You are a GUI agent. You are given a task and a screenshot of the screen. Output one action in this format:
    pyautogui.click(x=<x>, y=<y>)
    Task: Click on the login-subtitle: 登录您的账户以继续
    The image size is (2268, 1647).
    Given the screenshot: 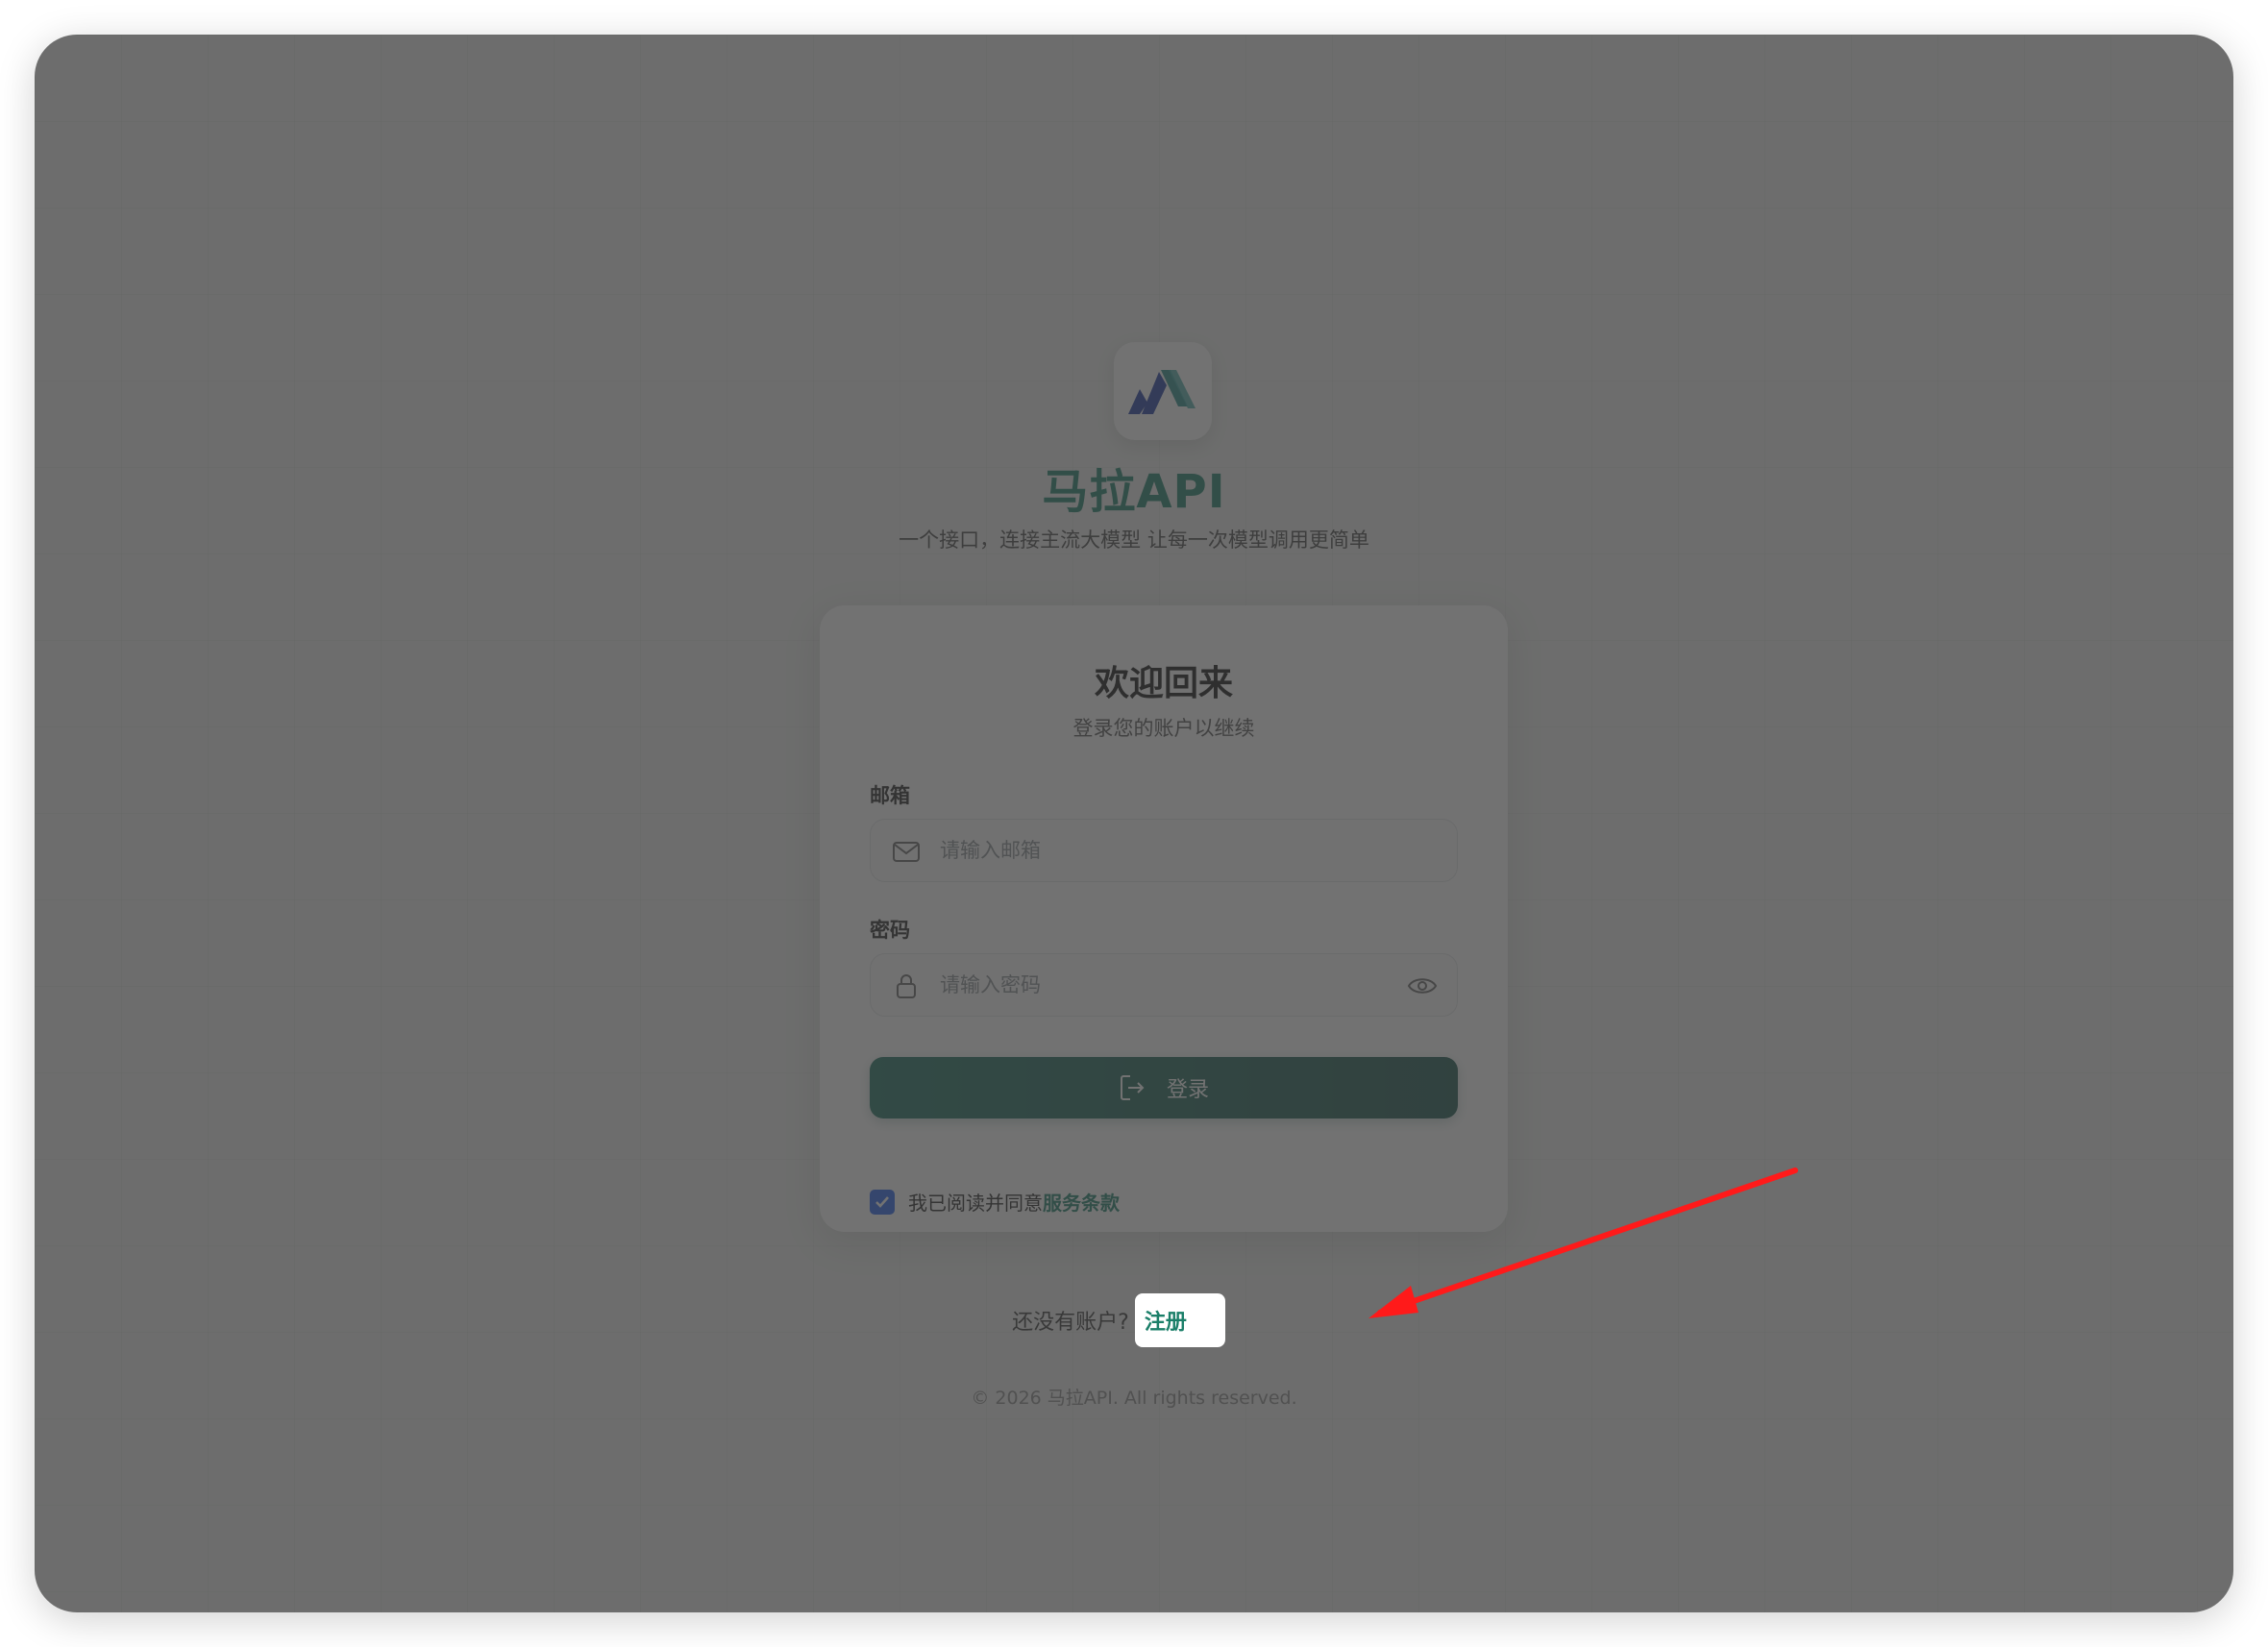 What is the action you would take?
    pyautogui.click(x=1163, y=728)
    